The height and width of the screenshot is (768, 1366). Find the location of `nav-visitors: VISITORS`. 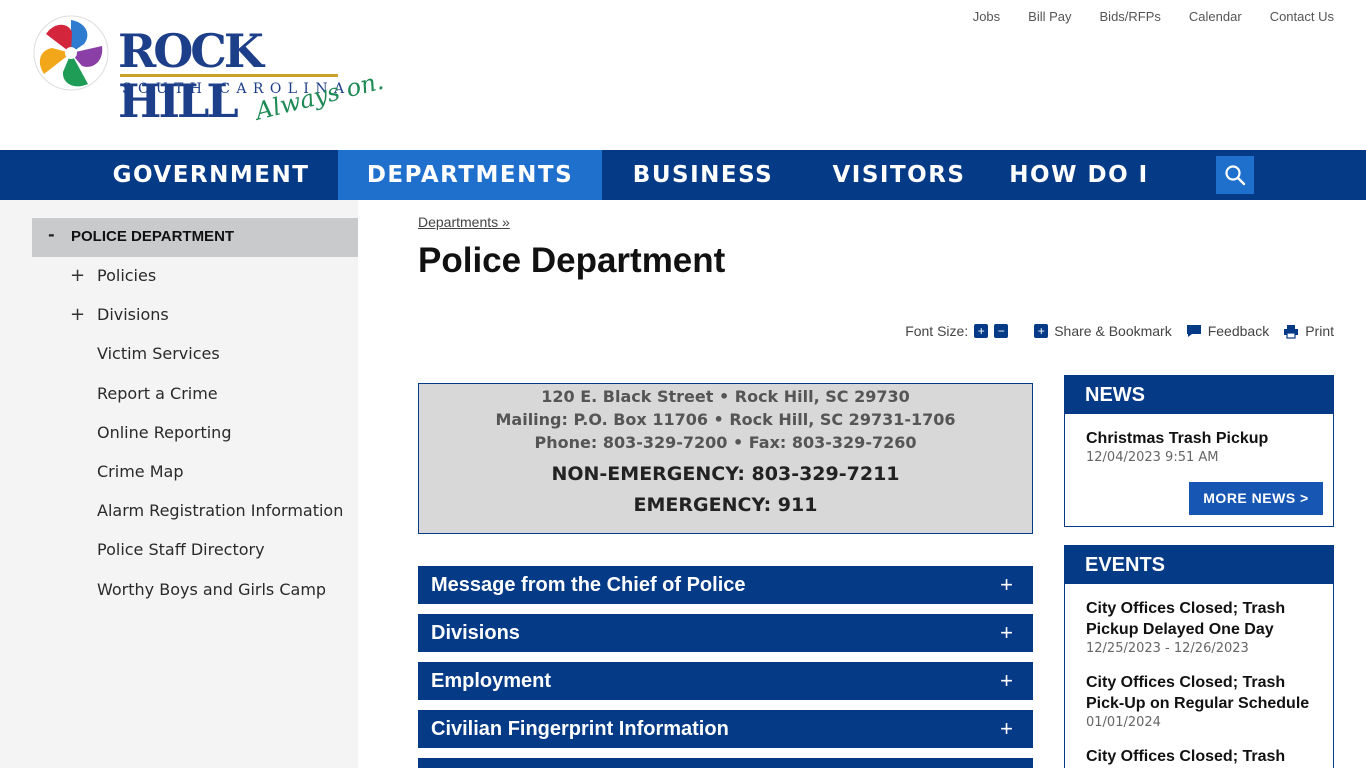

nav-visitors: VISITORS is located at coordinates (899, 175).